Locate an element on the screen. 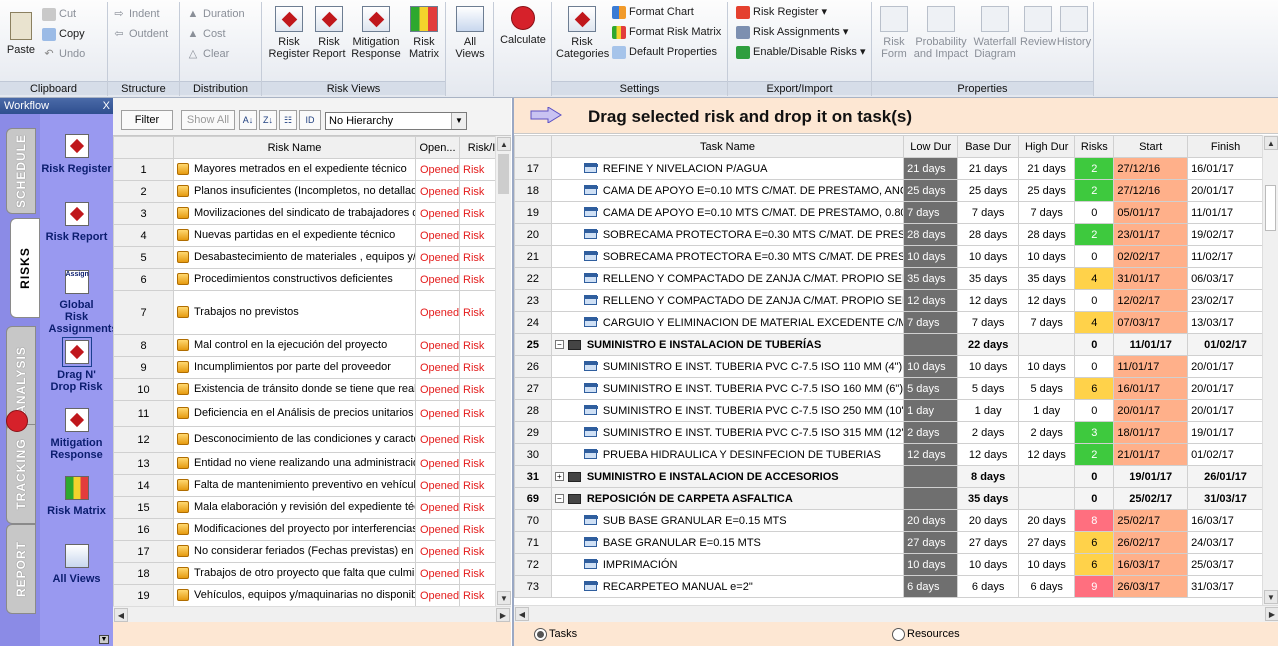  task-name-cell: IMPRIMACIÓN is located at coordinates (727, 564).